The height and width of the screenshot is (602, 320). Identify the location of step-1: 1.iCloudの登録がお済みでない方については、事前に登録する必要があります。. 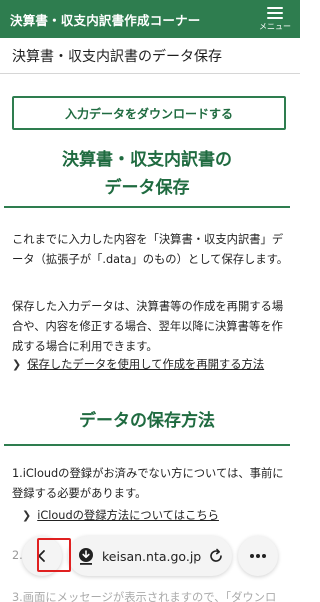
(148, 483).